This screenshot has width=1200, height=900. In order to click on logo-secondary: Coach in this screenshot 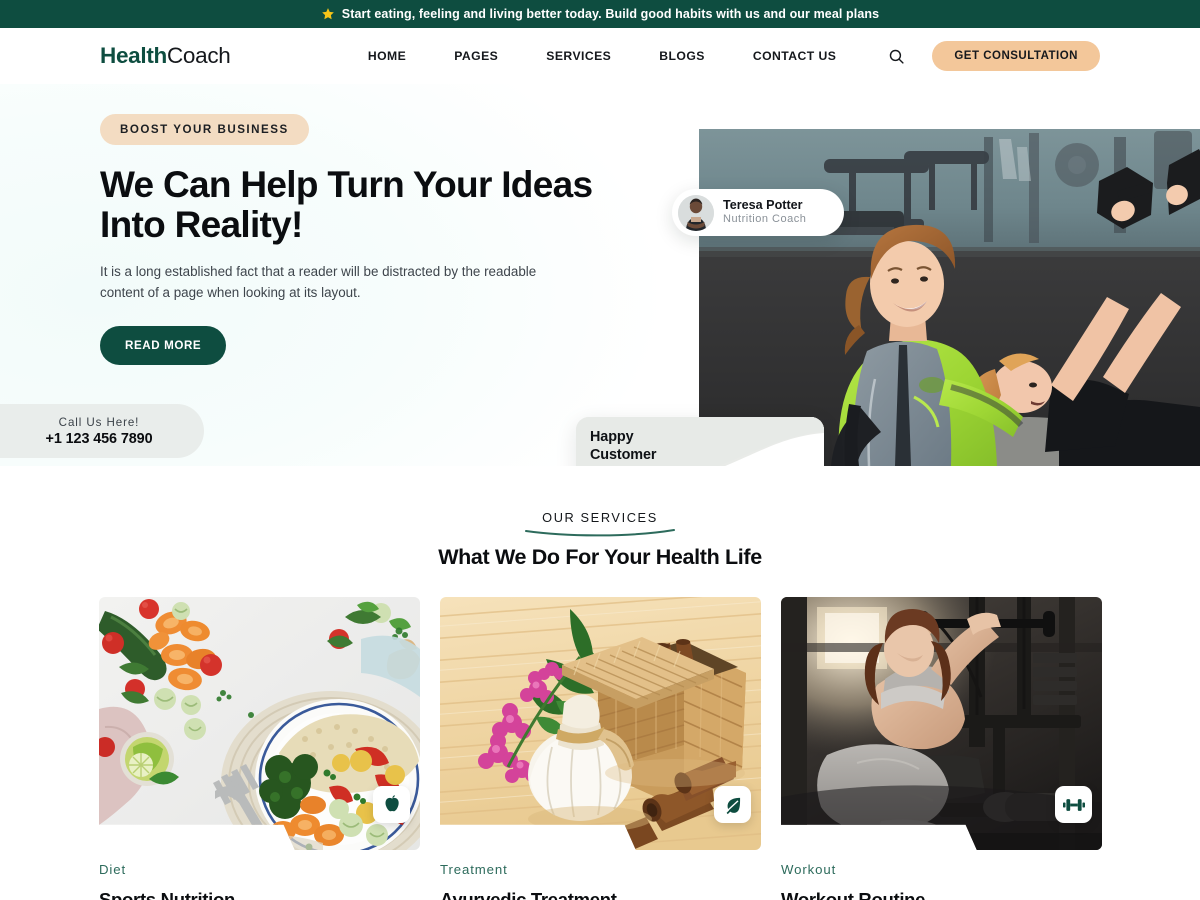, I will do `click(198, 55)`.